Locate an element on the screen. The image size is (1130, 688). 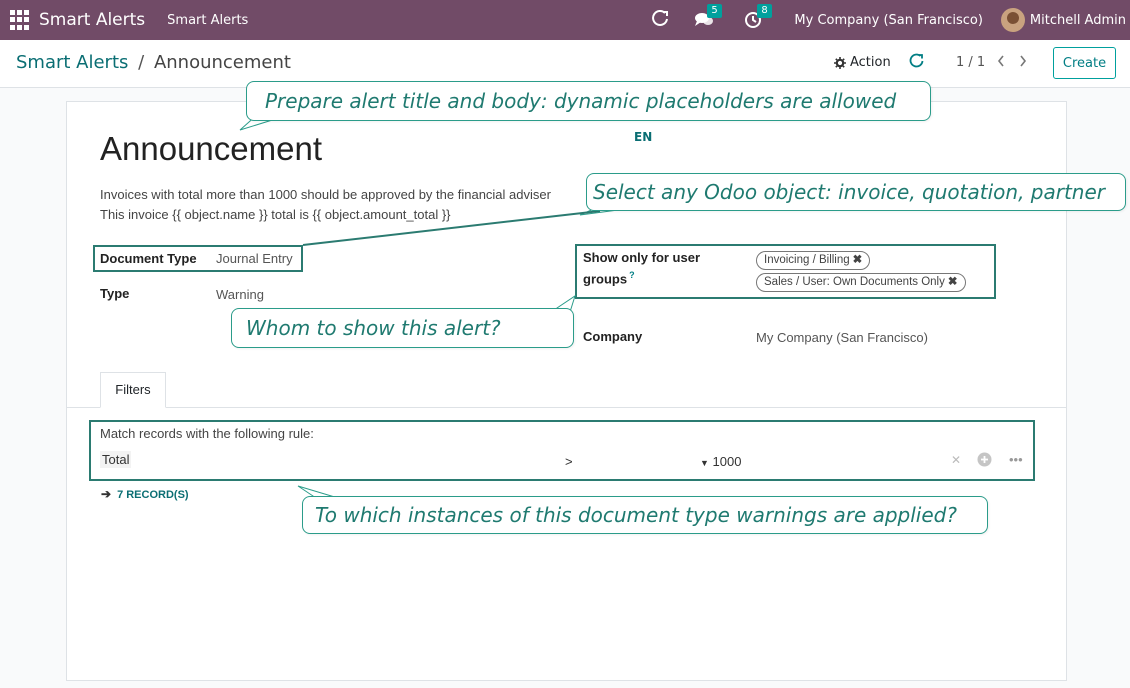
chevron-left-icon is located at coordinates (1000, 61).